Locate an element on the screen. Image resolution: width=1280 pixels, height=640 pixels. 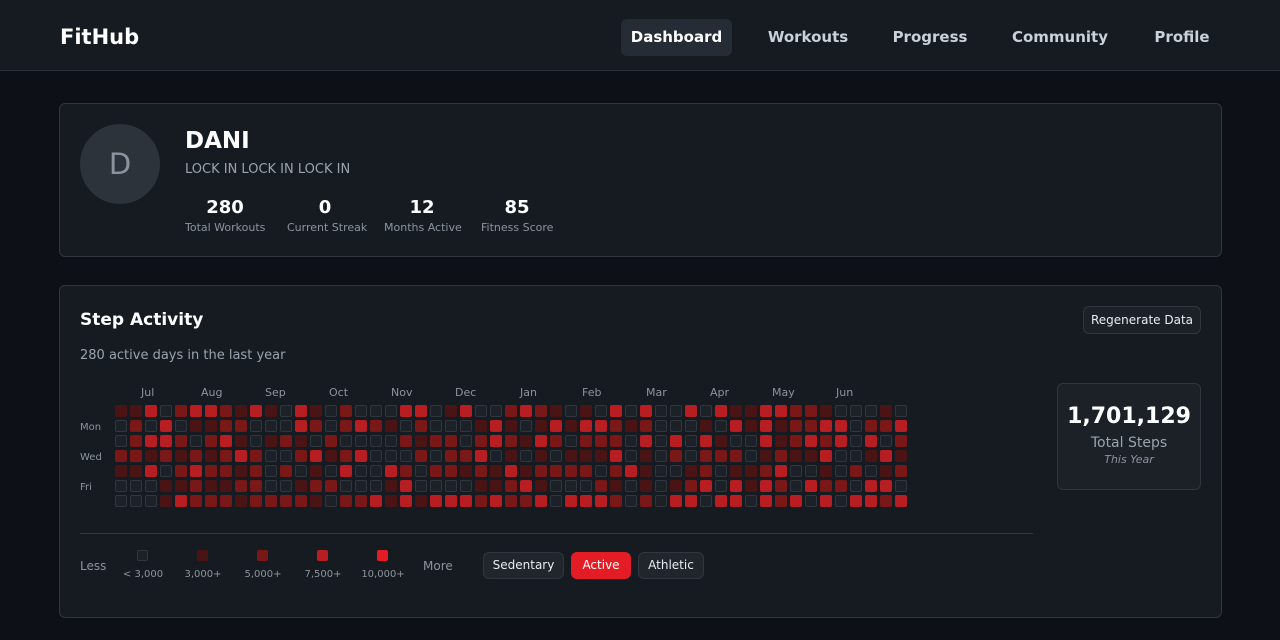
avatar: D is located at coordinates (120, 164).